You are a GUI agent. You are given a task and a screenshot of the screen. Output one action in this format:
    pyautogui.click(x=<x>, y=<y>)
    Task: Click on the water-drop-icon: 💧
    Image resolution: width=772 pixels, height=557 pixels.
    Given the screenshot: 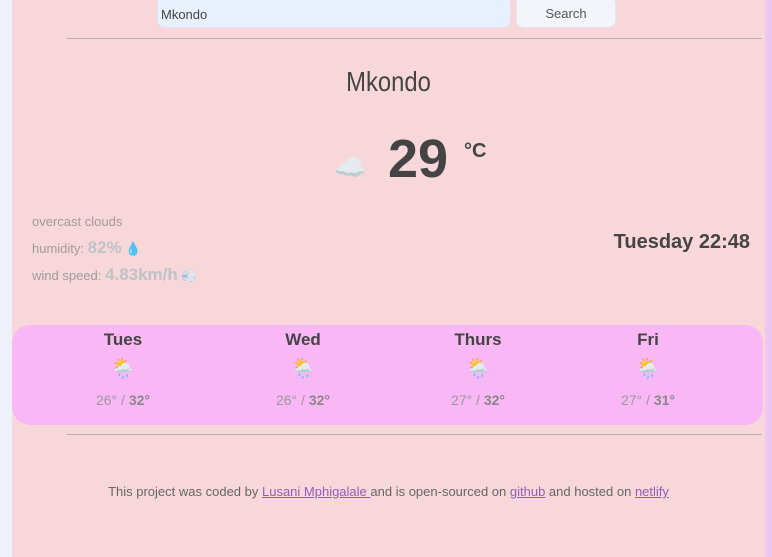 What is the action you would take?
    pyautogui.click(x=133, y=248)
    